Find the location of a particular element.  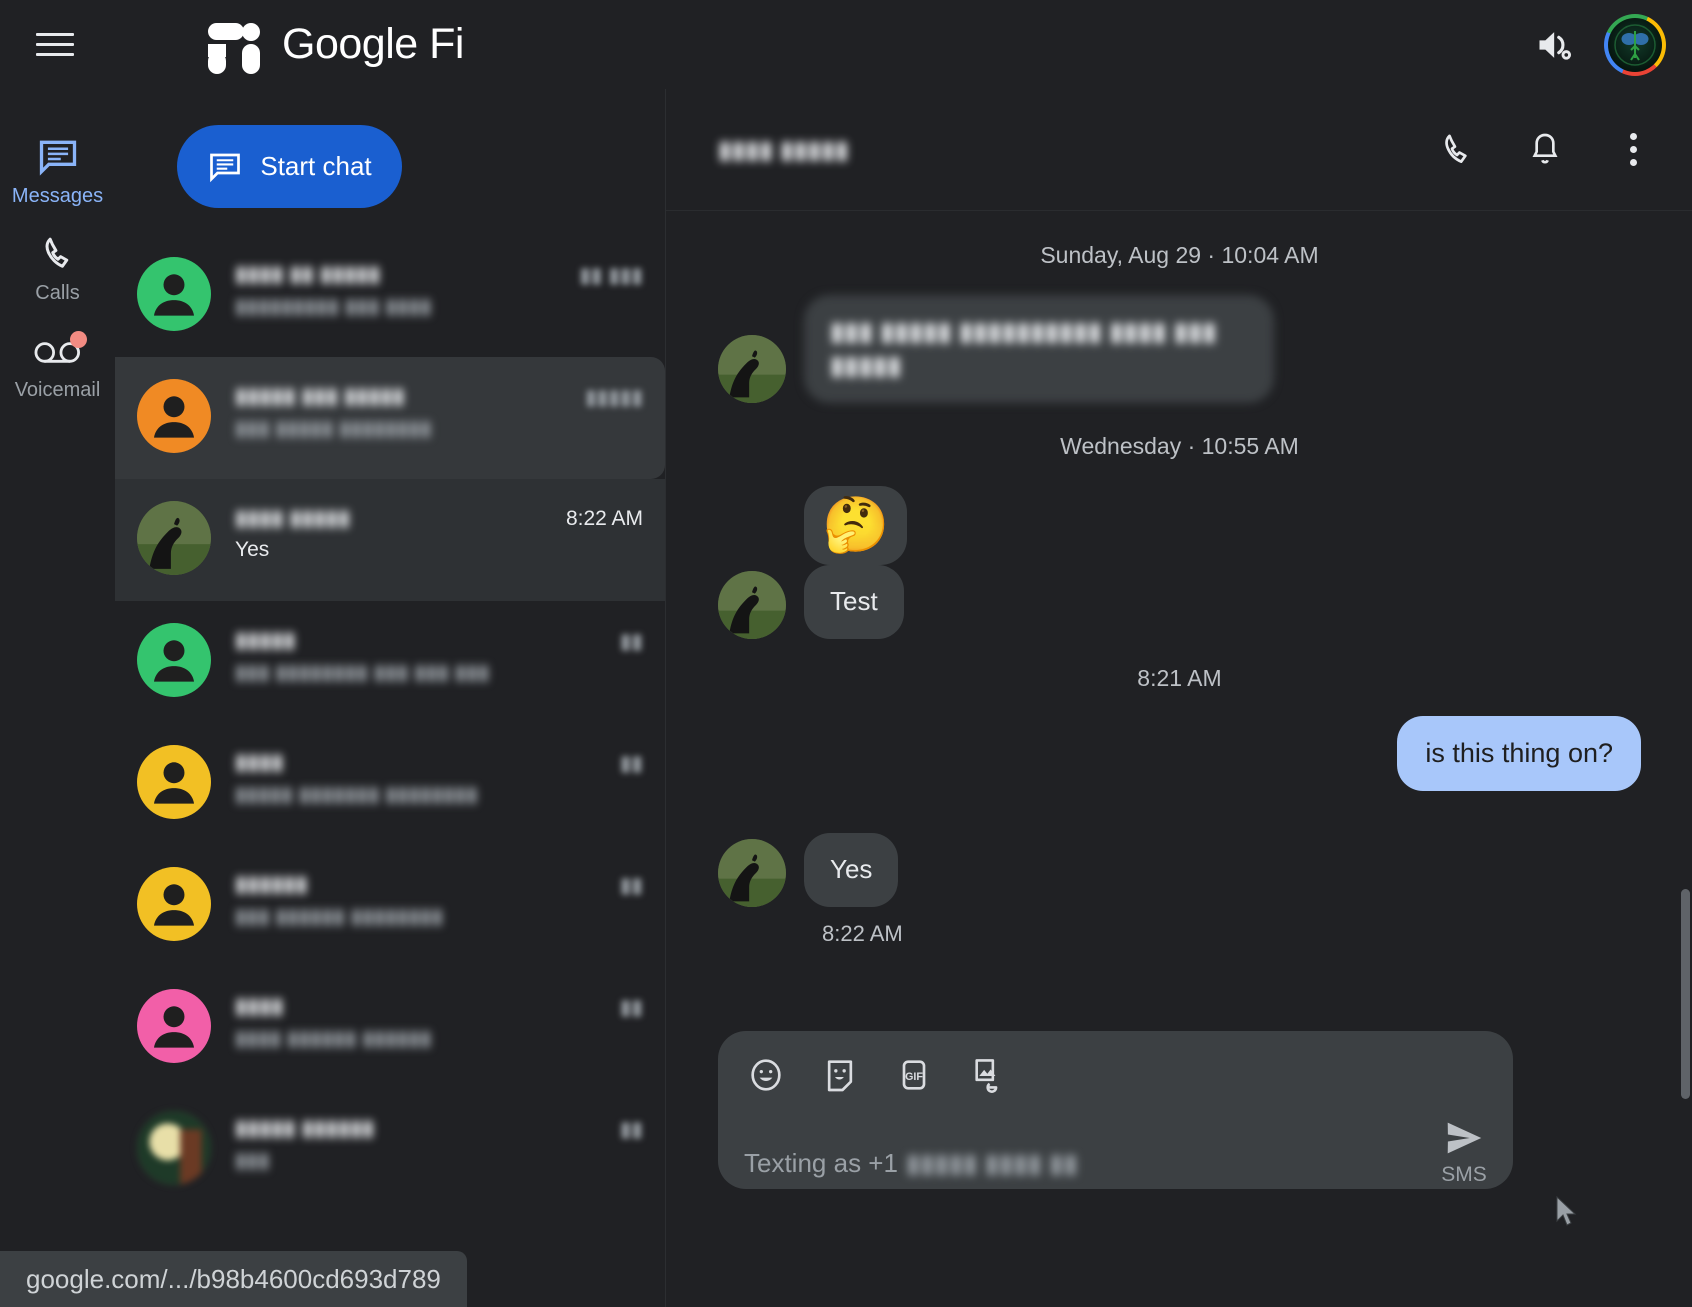

person-photo is located at coordinates (174, 1148).